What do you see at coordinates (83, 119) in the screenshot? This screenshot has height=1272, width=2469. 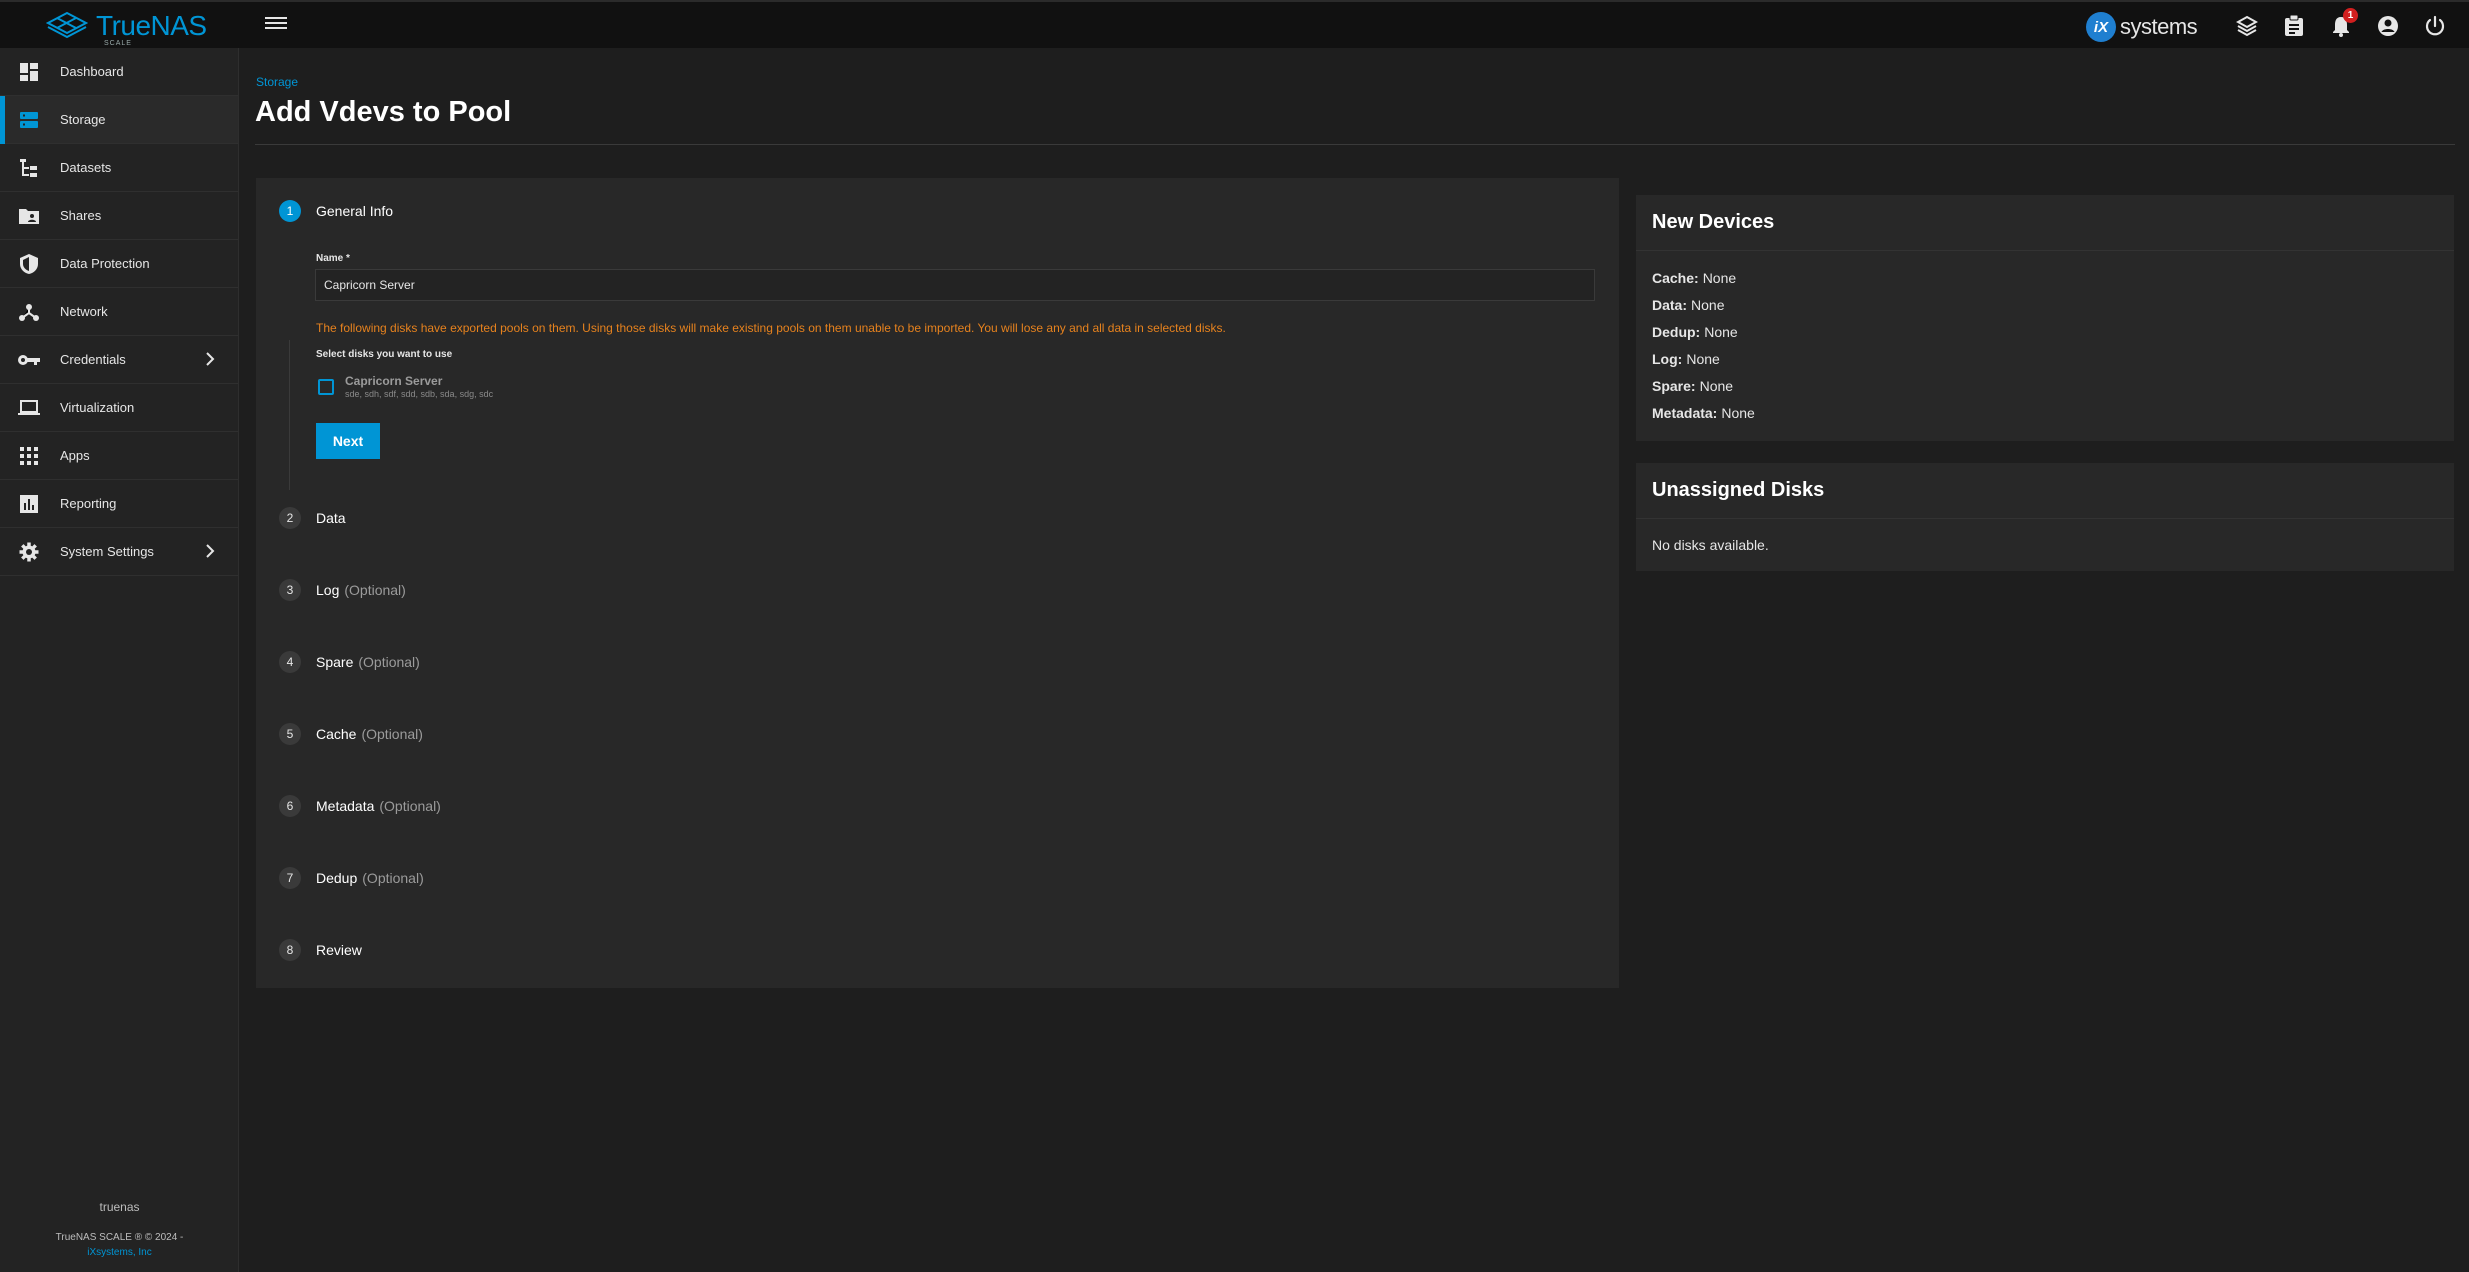 I see `sidebar-item-label: Storage` at bounding box center [83, 119].